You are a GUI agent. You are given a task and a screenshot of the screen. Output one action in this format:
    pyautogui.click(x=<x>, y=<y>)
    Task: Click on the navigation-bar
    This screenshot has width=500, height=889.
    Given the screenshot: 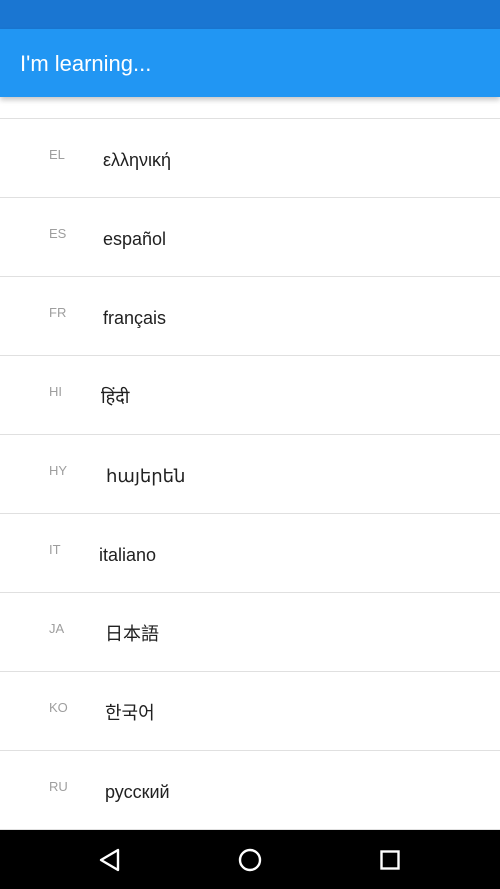 What is the action you would take?
    pyautogui.click(x=250, y=859)
    